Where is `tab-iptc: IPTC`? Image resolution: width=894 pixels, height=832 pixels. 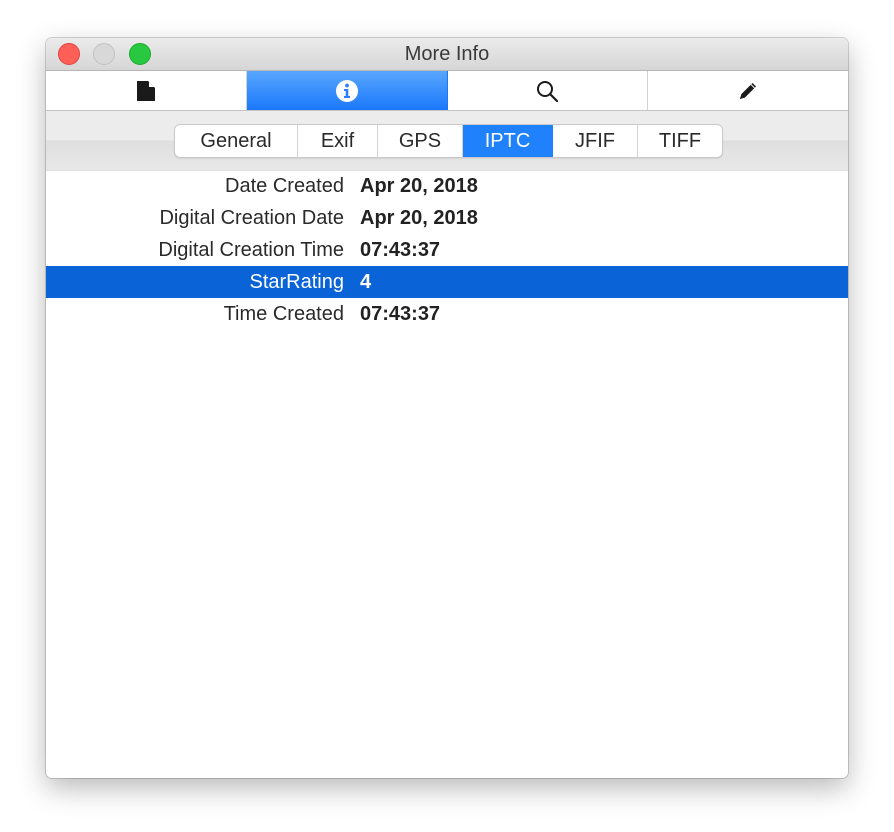
tab-iptc: IPTC is located at coordinates (508, 141).